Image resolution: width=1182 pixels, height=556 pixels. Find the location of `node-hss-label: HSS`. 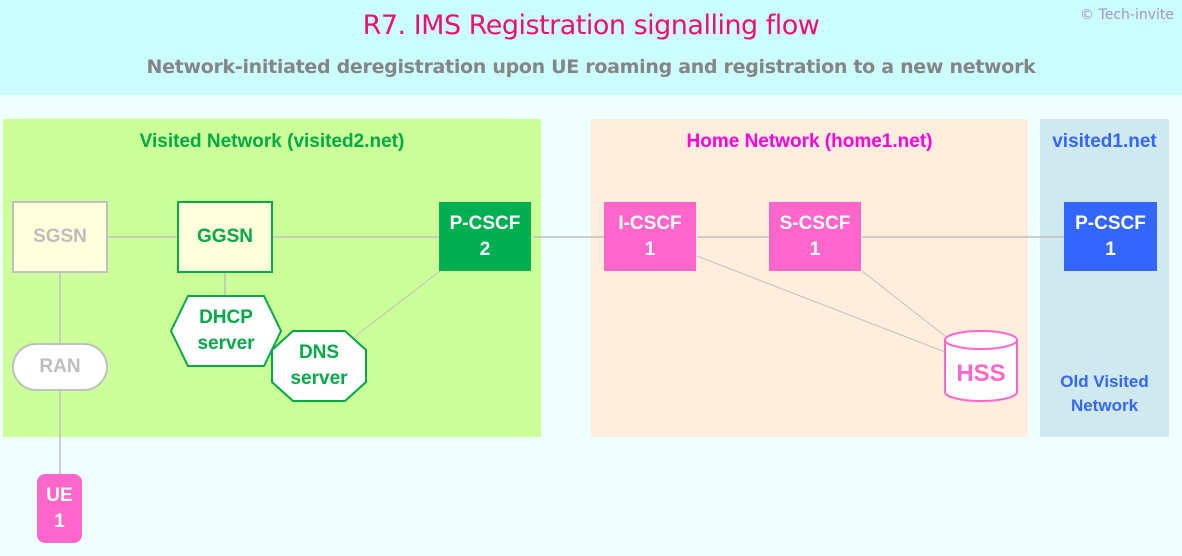

node-hss-label: HSS is located at coordinates (981, 373).